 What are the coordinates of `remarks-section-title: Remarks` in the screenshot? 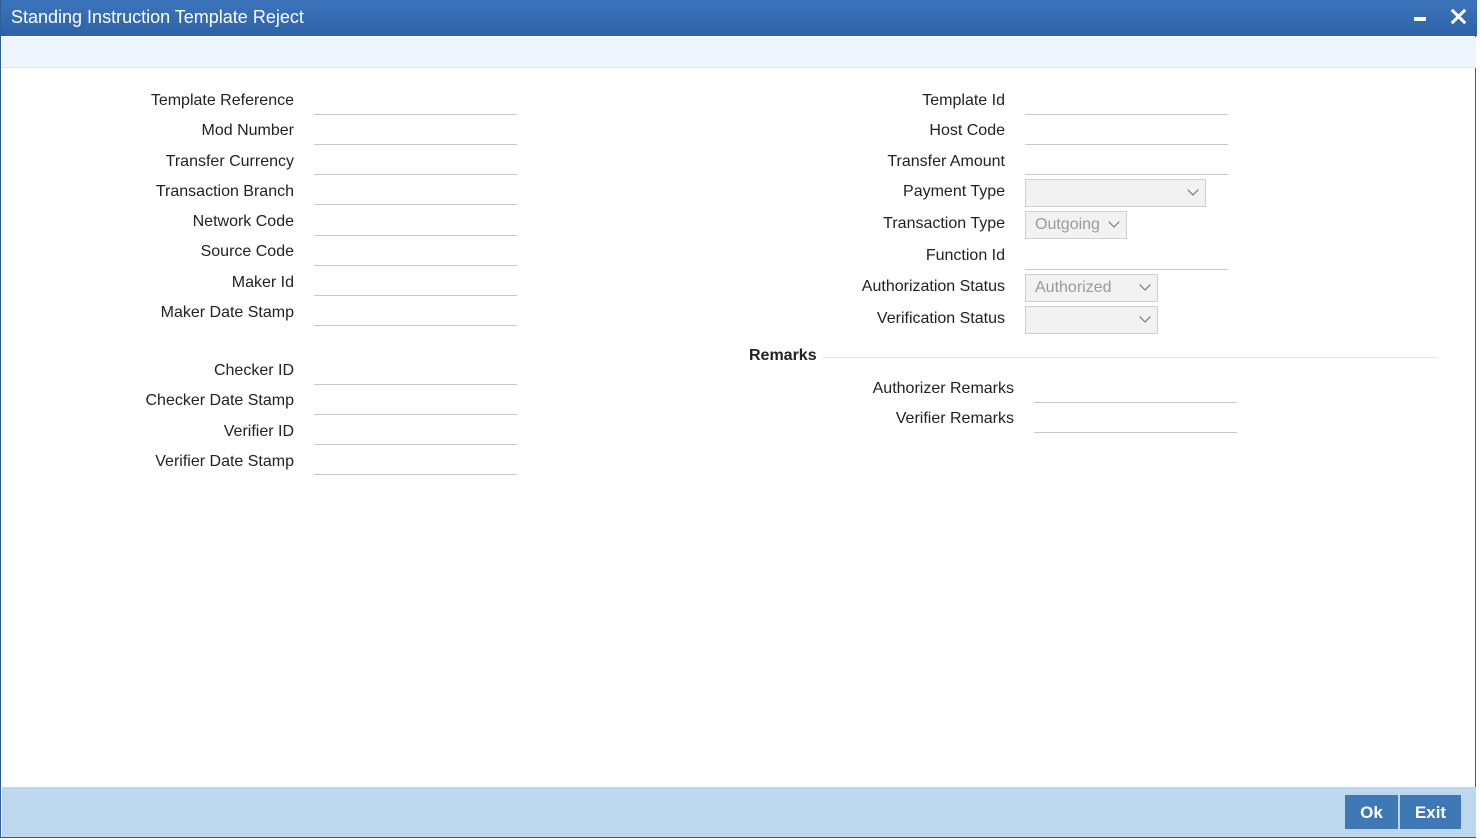 It's located at (783, 355).